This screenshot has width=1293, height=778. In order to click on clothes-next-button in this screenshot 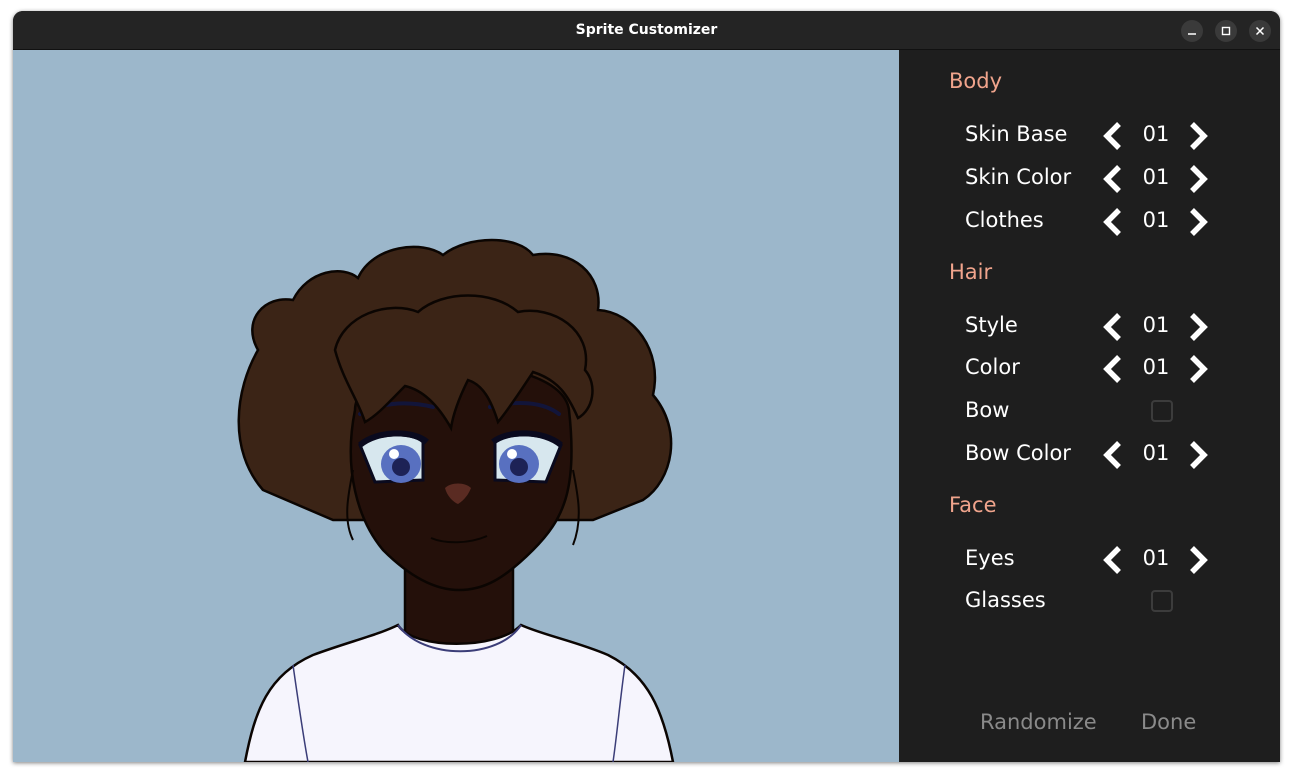, I will do `click(1198, 222)`.